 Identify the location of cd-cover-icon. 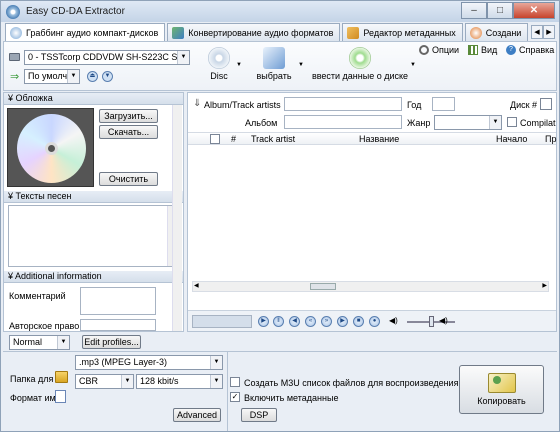
(51, 148).